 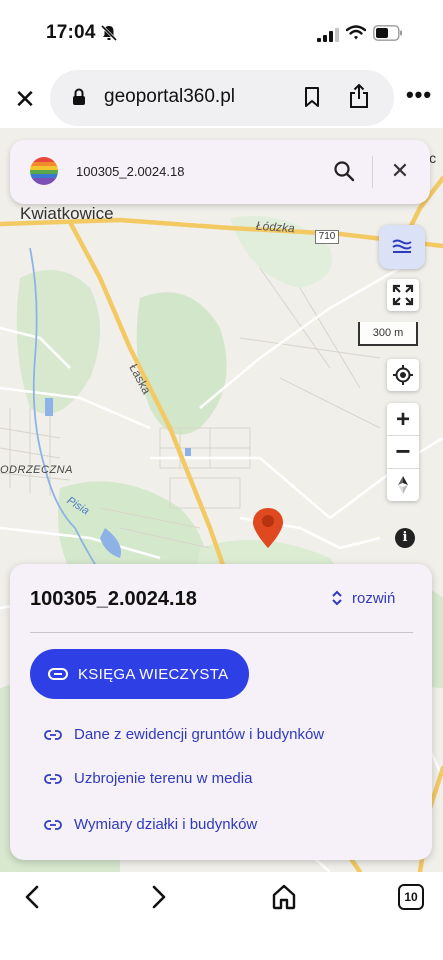 I want to click on lock-icon, so click(x=79, y=96).